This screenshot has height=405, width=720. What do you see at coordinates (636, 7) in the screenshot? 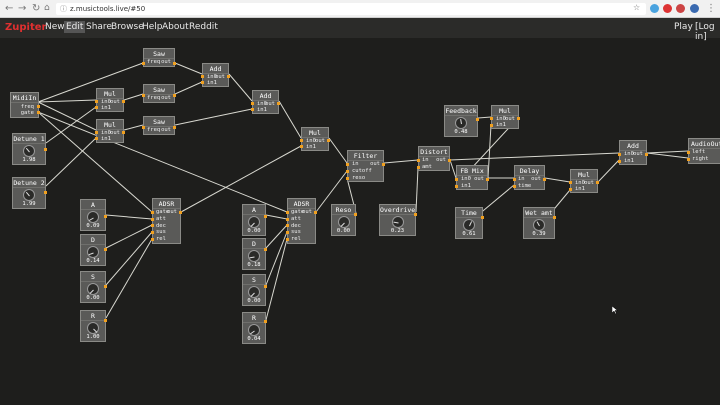
I see `star-icon: ☆` at bounding box center [636, 7].